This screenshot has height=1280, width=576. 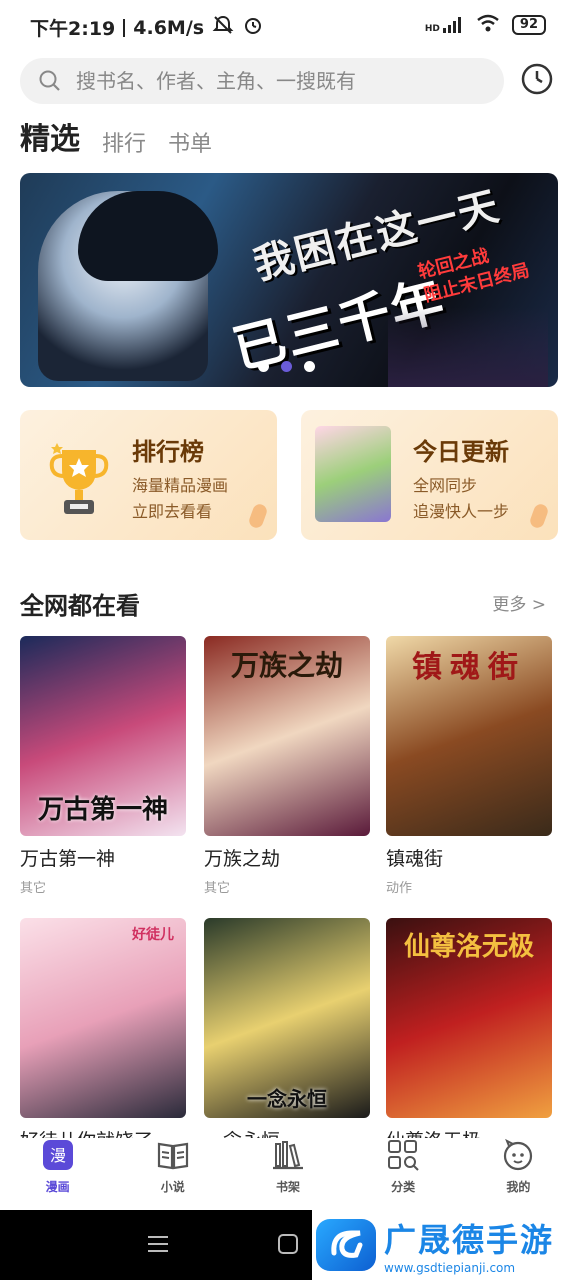 I want to click on search-input, so click(x=276, y=81).